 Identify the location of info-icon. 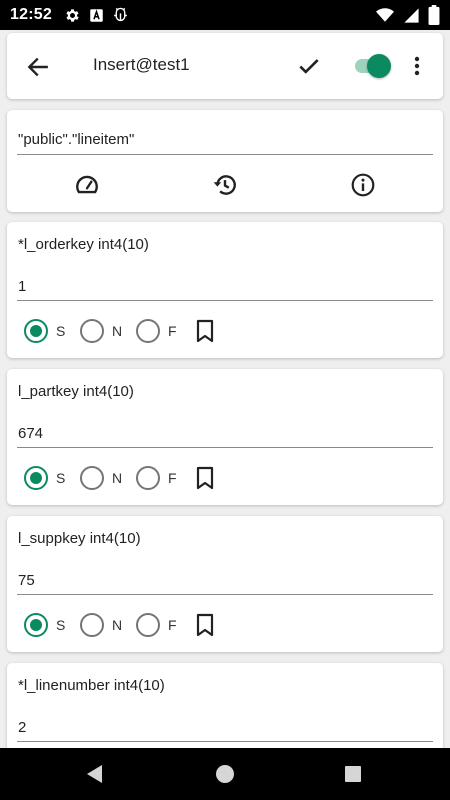
(363, 185).